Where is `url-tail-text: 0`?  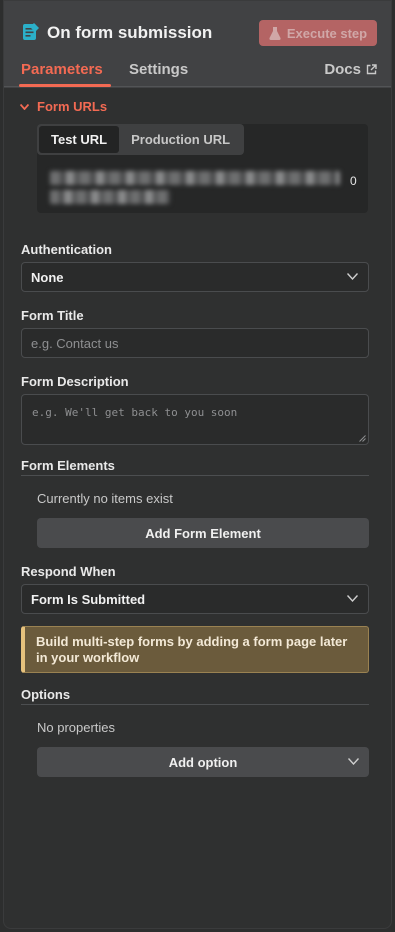
url-tail-text: 0 is located at coordinates (353, 181).